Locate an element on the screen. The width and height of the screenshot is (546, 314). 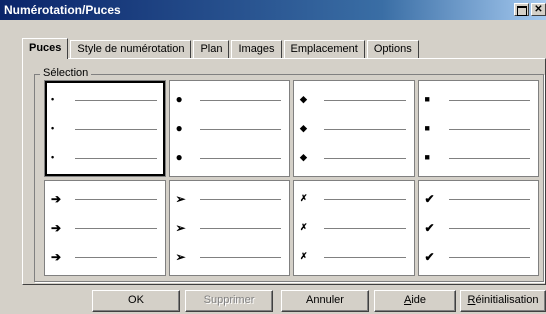
selection-group-label: Sélection is located at coordinates (66, 73).